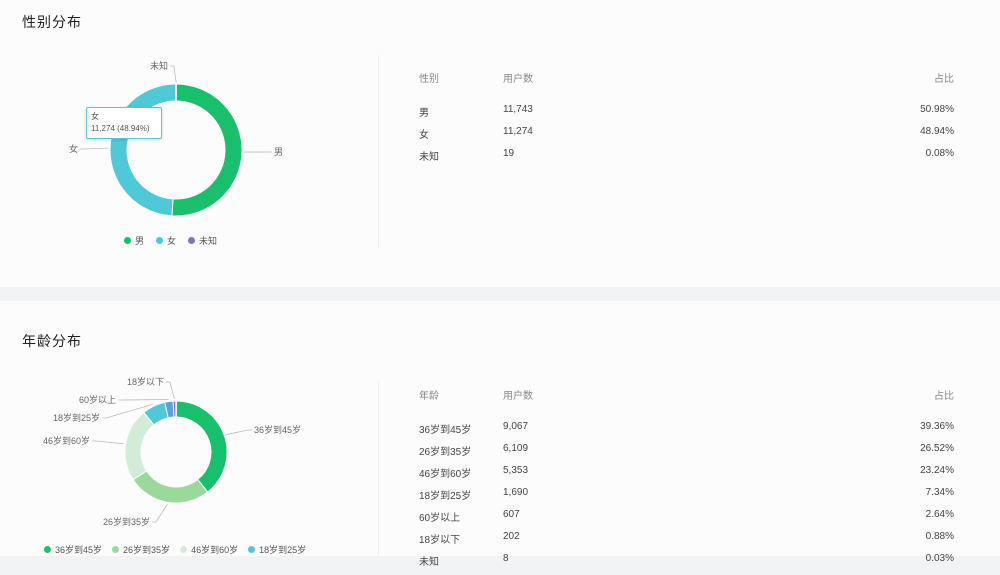 The width and height of the screenshot is (1000, 575). Describe the element at coordinates (429, 560) in the screenshot. I see `cell-age: 未知` at that location.